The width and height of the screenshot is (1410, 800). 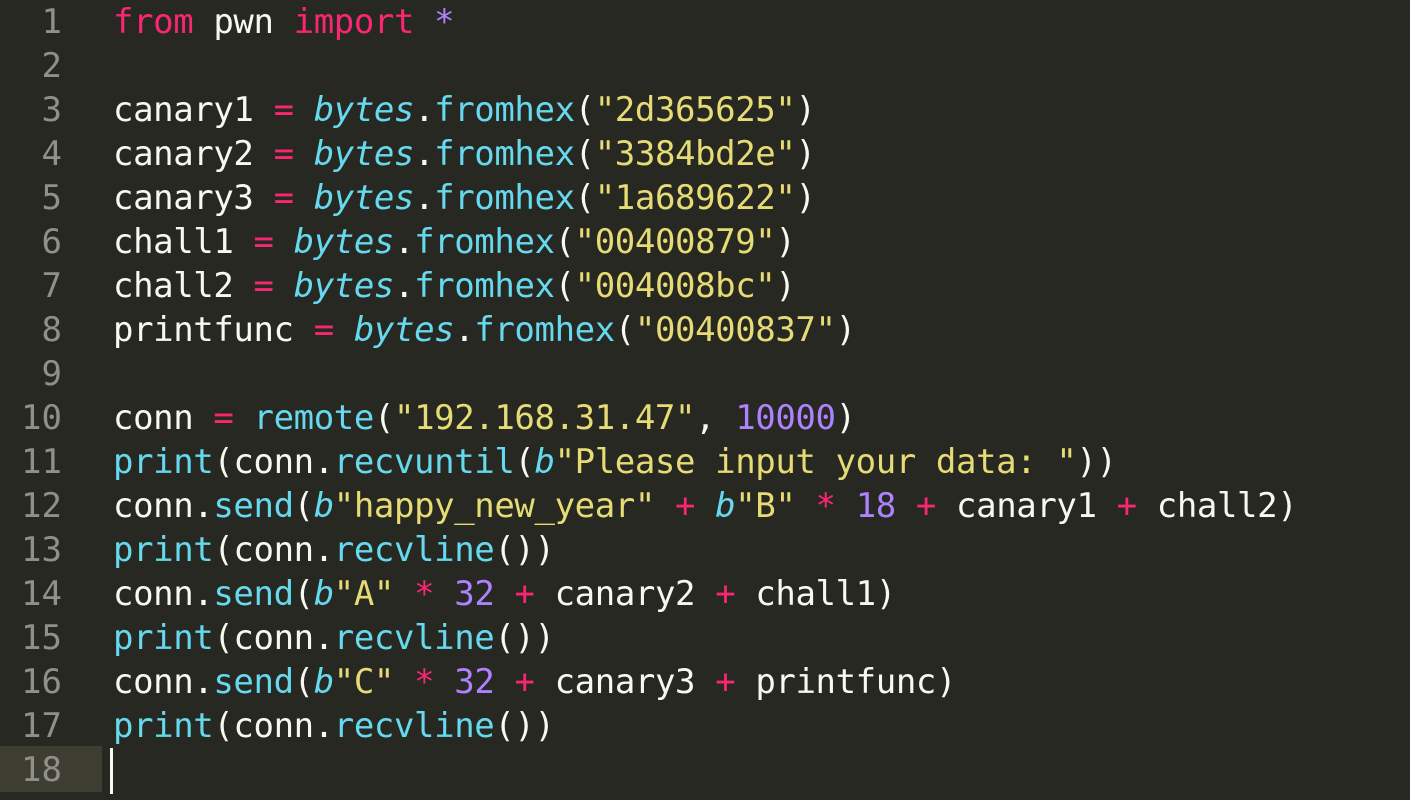 I want to click on code-token: ()), so click(x=524, y=638).